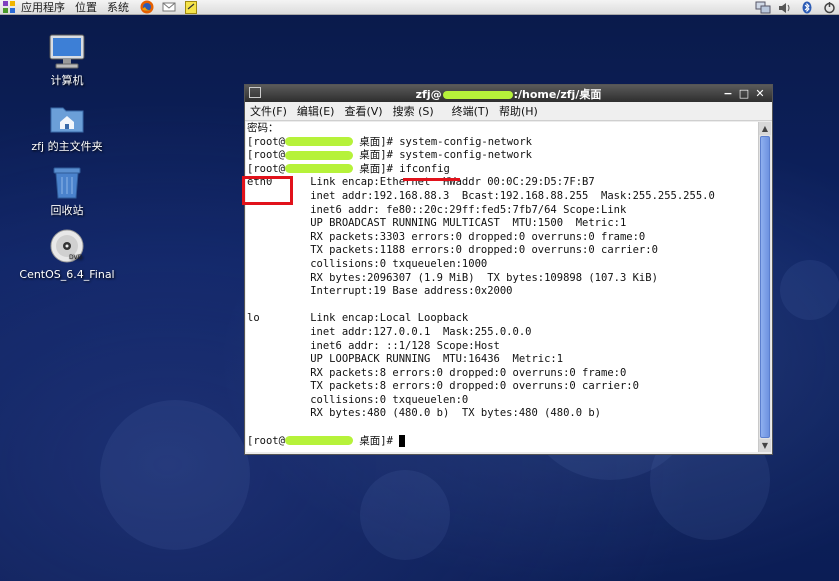 The height and width of the screenshot is (581, 839). Describe the element at coordinates (373, 345) in the screenshot. I see `terminal-line: inet6 addr: ::1/128 Scope:Host` at that location.